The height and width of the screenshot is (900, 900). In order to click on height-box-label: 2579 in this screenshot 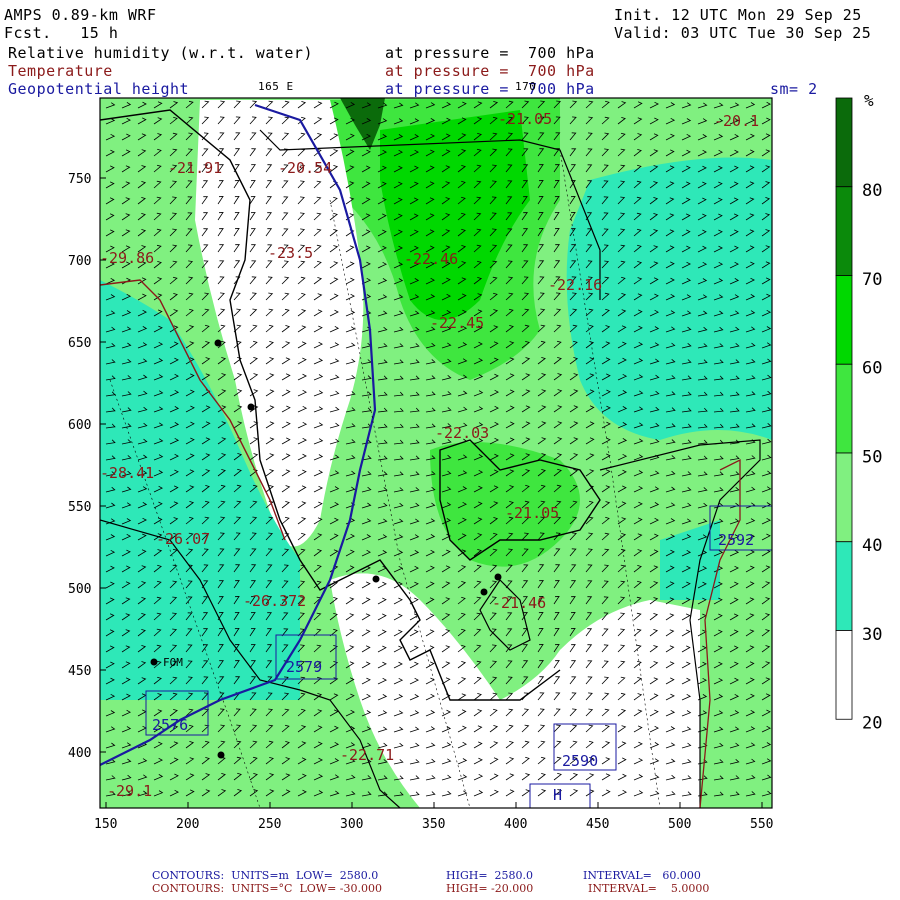, I will do `click(304, 667)`.